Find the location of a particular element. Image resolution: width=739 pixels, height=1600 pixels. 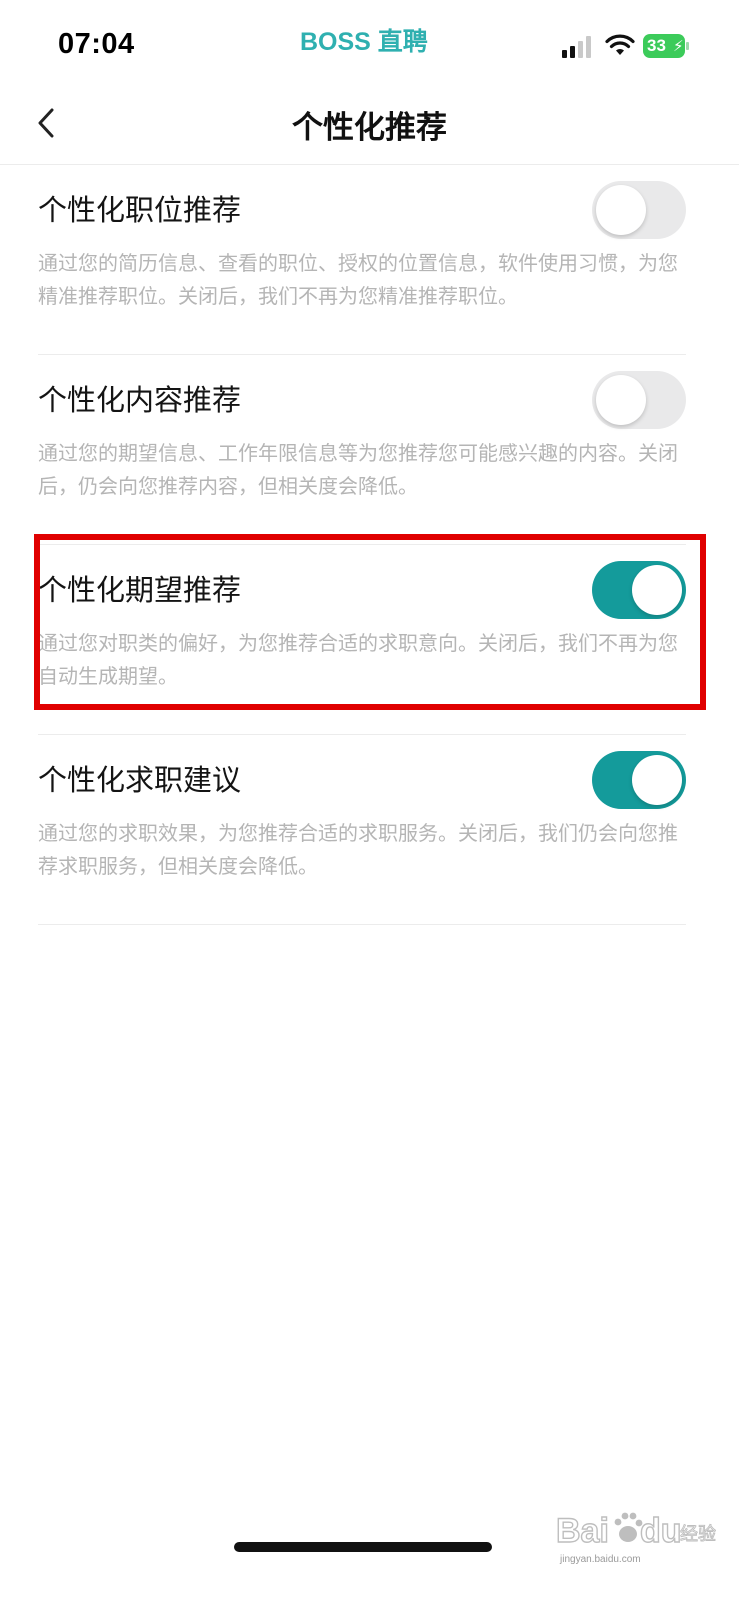

wifi-icon is located at coordinates (620, 44).